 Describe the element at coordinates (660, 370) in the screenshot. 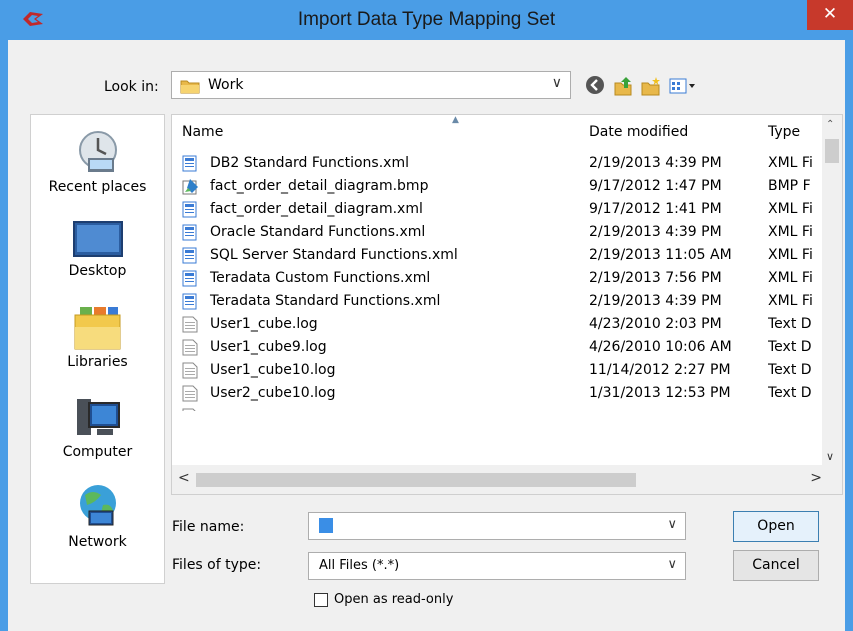

I see `file-date-cell: 11/14/2012 2:27 PM` at that location.